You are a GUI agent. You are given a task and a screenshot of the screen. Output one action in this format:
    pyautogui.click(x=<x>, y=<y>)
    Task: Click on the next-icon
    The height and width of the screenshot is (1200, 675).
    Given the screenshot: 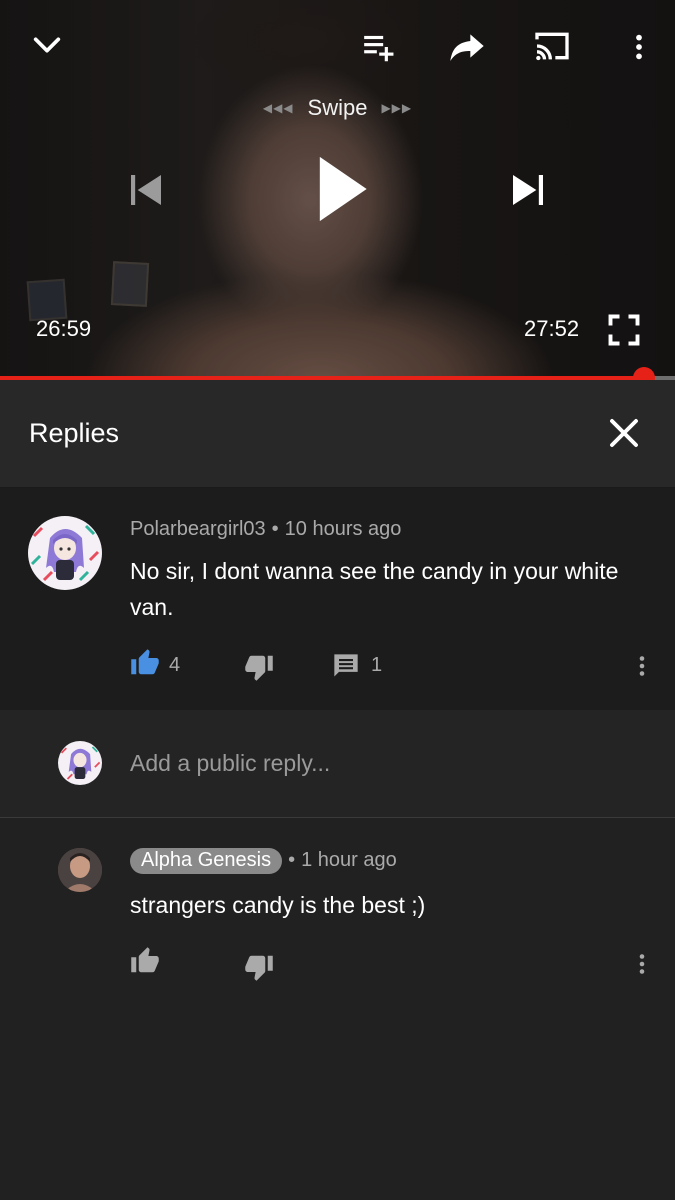 What is the action you would take?
    pyautogui.click(x=528, y=190)
    